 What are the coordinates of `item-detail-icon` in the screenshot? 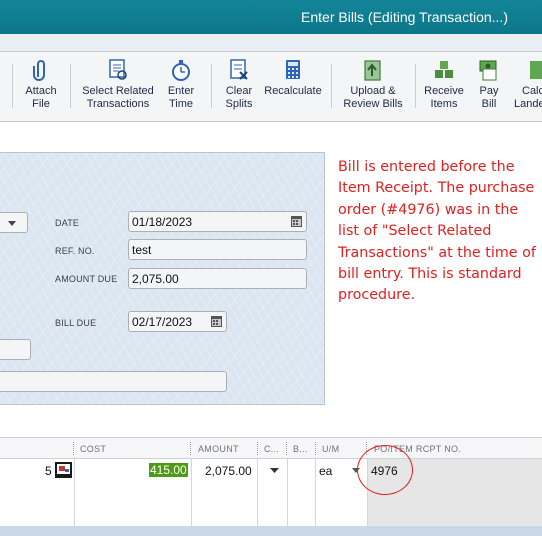 It's located at (63, 470).